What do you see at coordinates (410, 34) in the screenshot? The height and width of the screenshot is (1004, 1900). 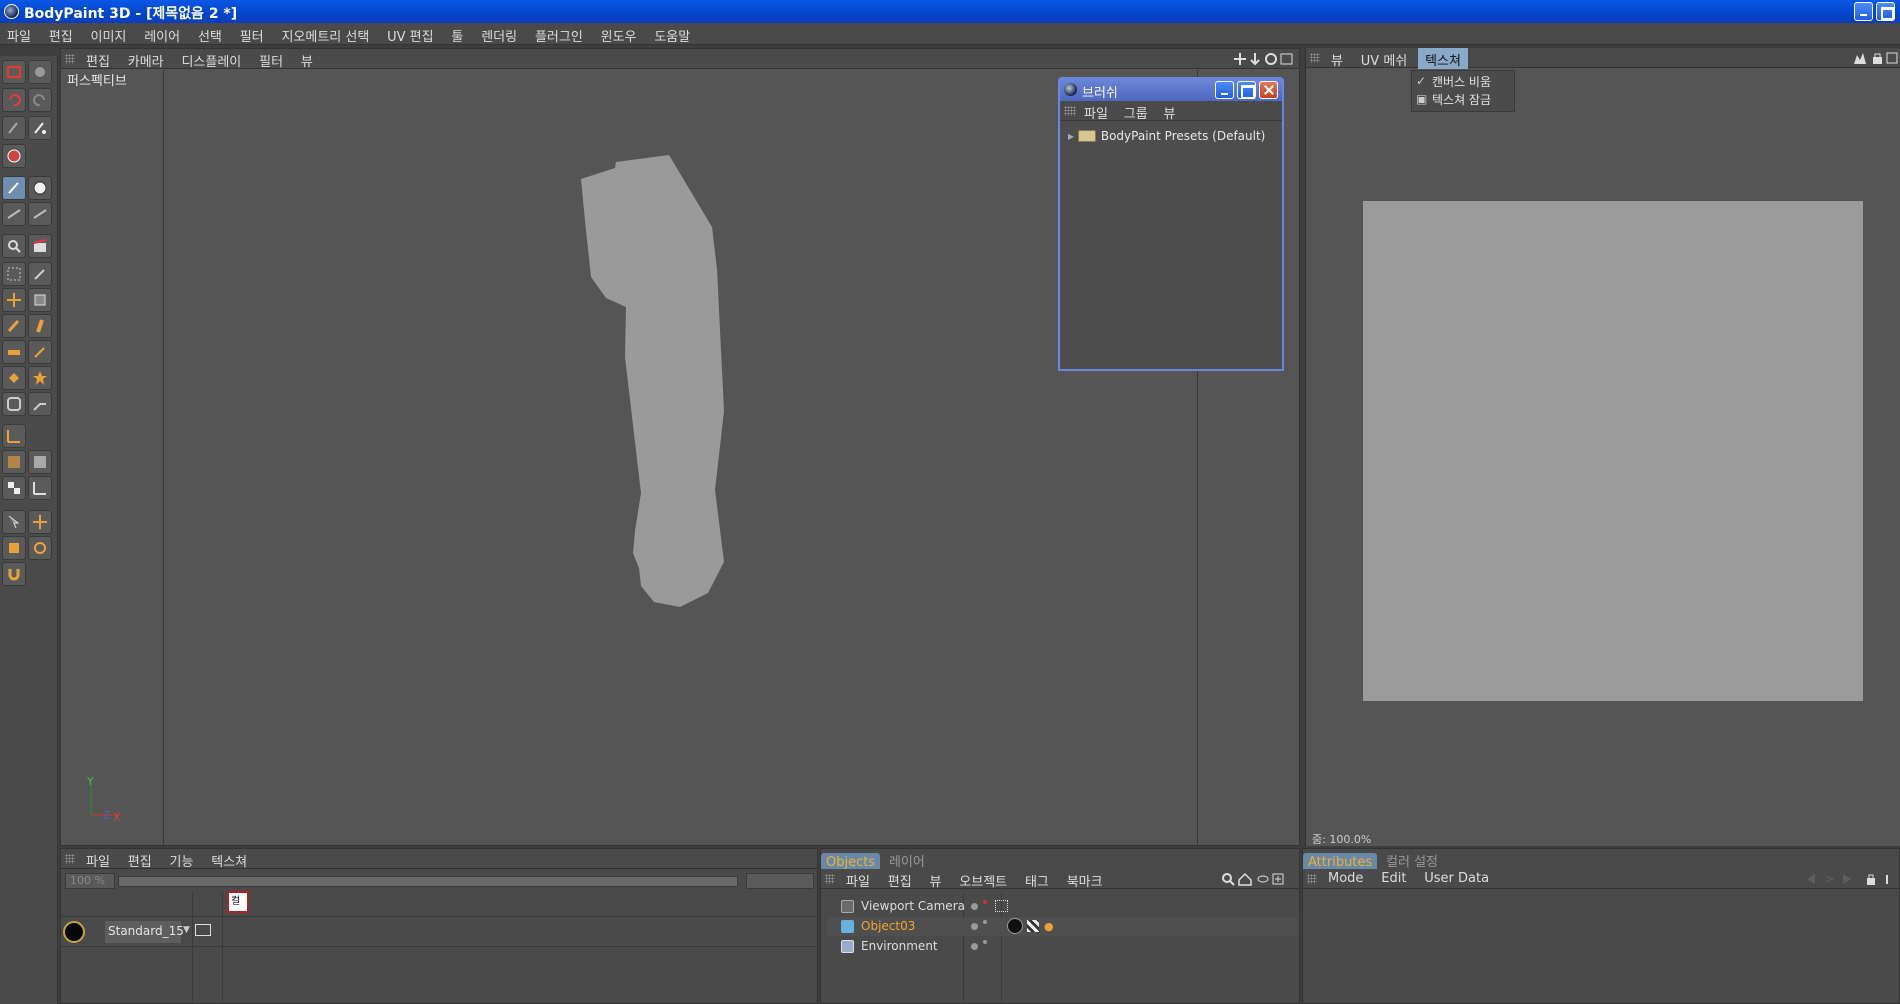 I see `menu-uv-edit: UV 편집` at bounding box center [410, 34].